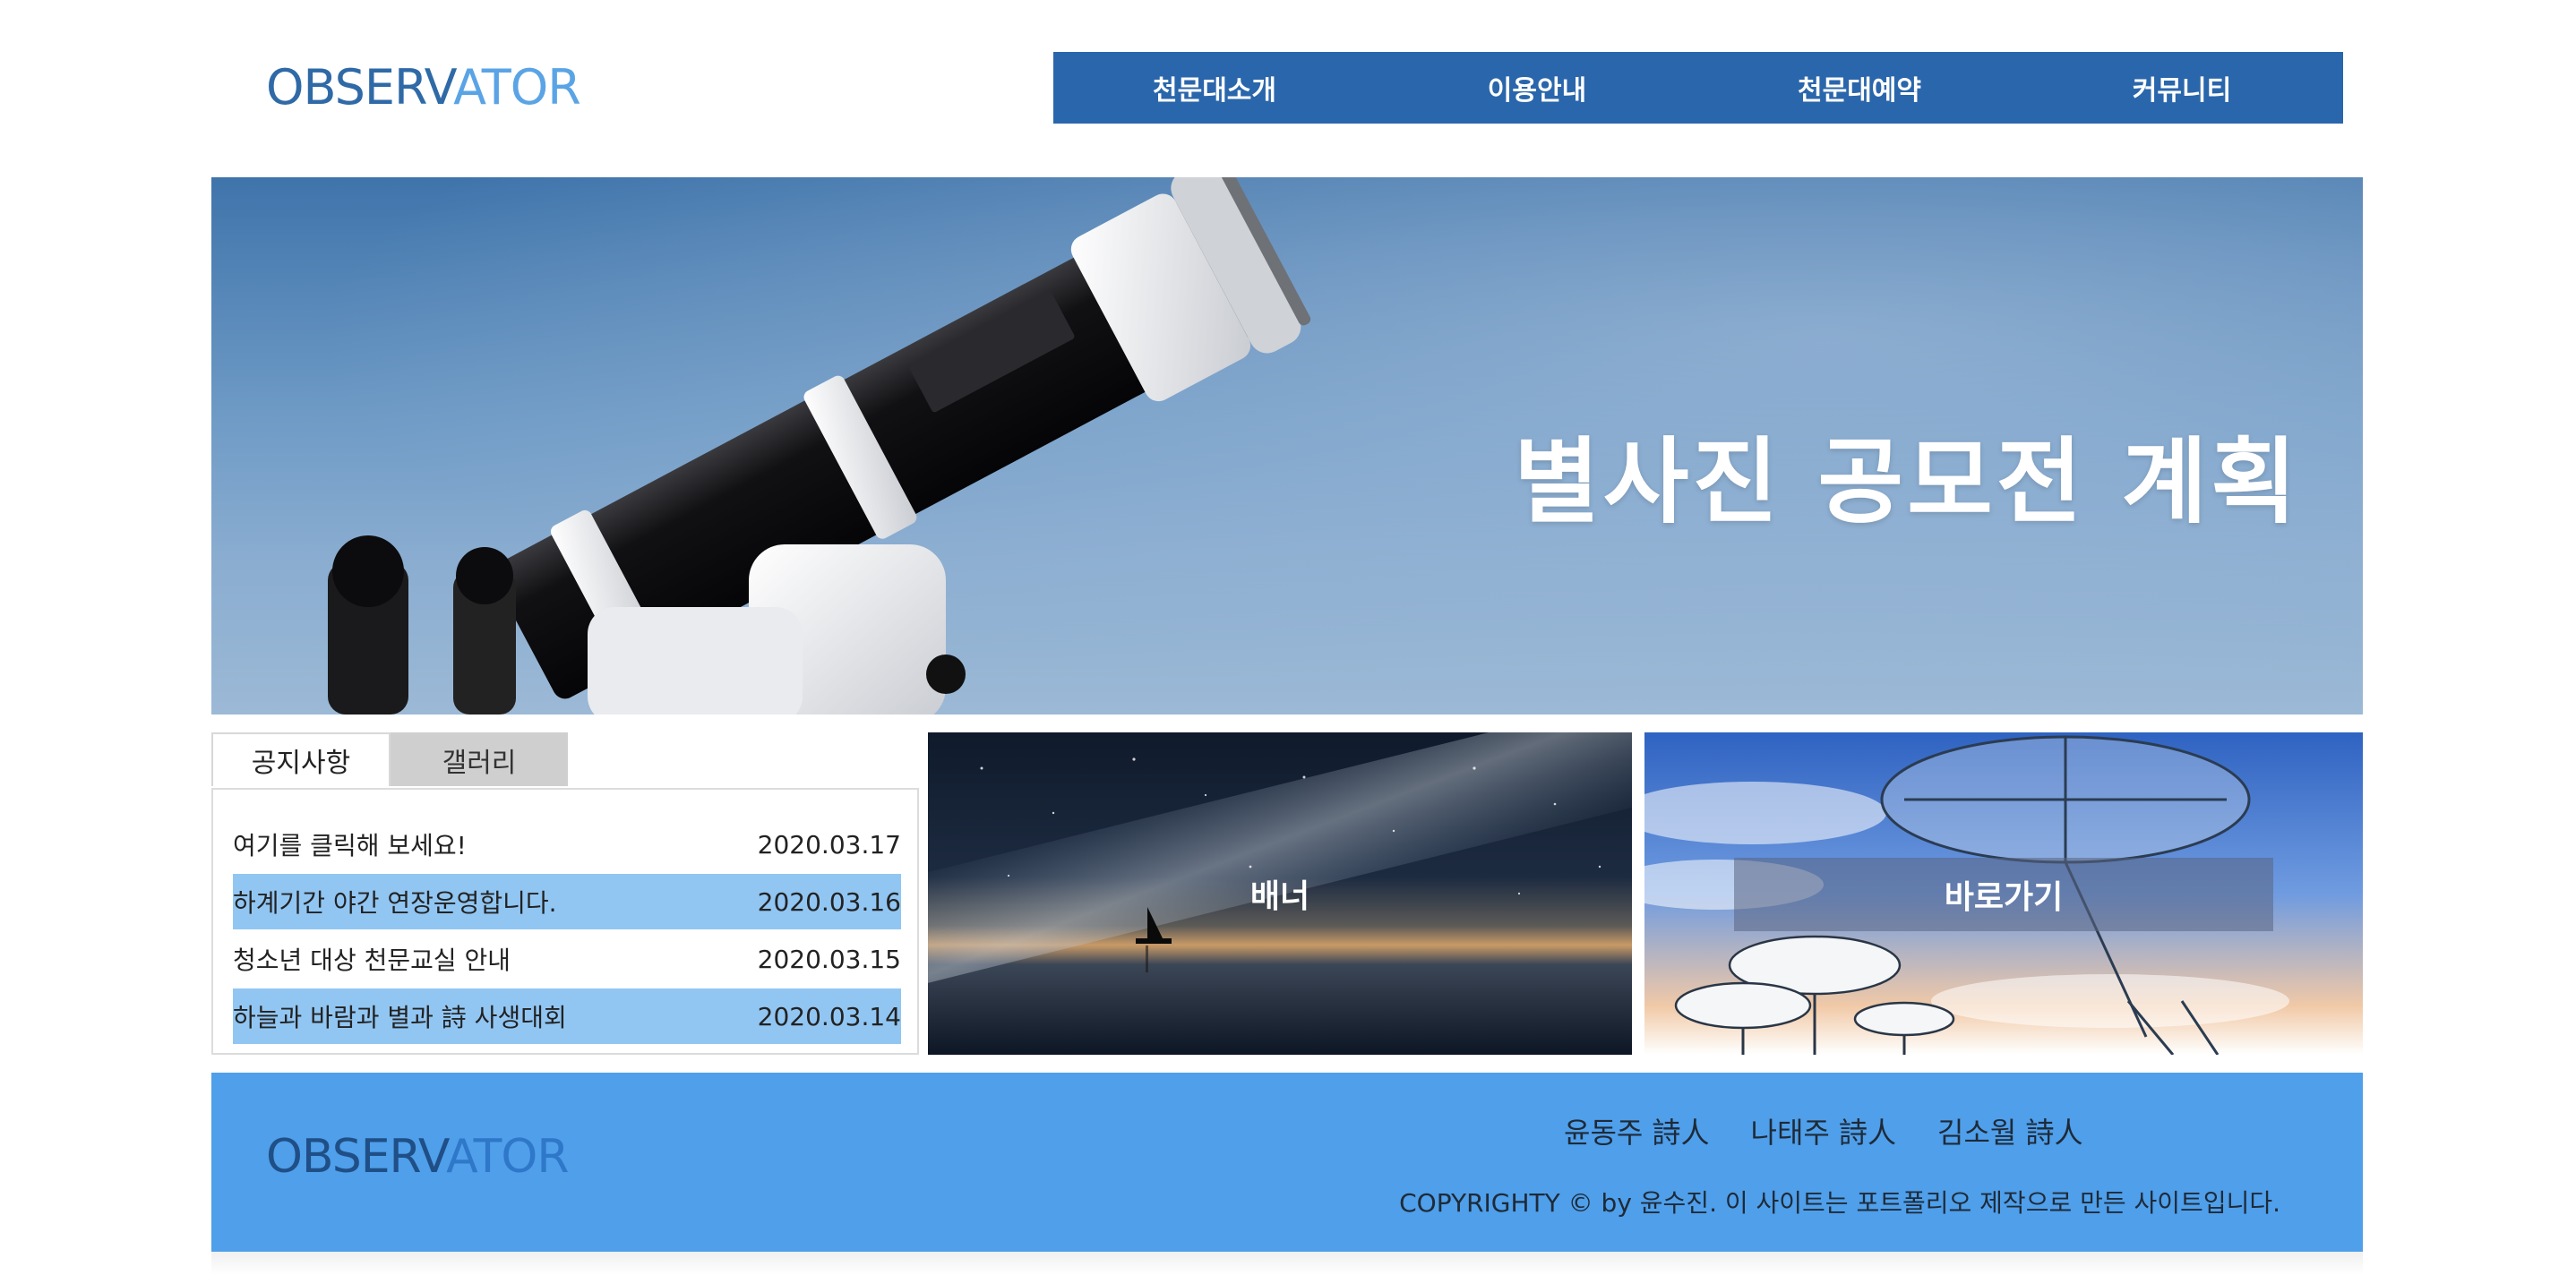  What do you see at coordinates (829, 844) in the screenshot?
I see `notice-date: 2020.03.17` at bounding box center [829, 844].